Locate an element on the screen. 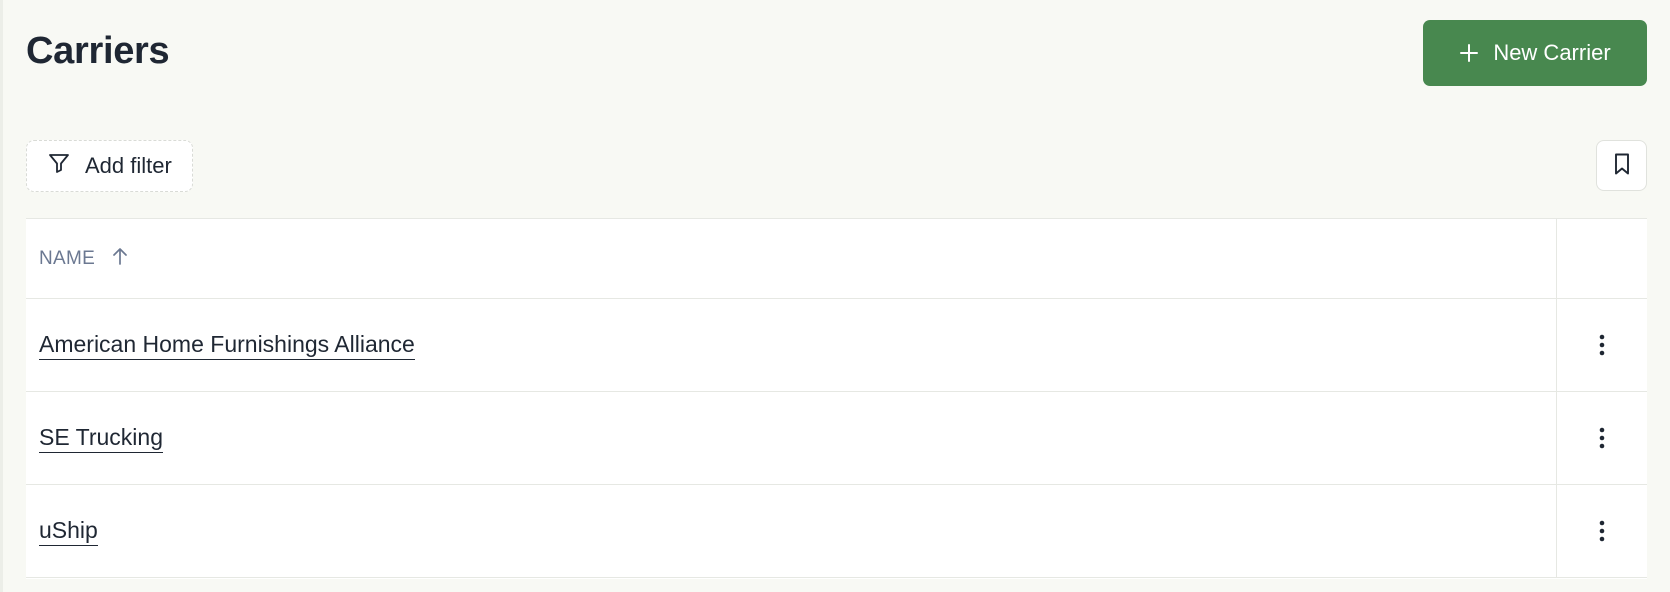  carrier-name-link: American Home Furnishings Alliance is located at coordinates (227, 345).